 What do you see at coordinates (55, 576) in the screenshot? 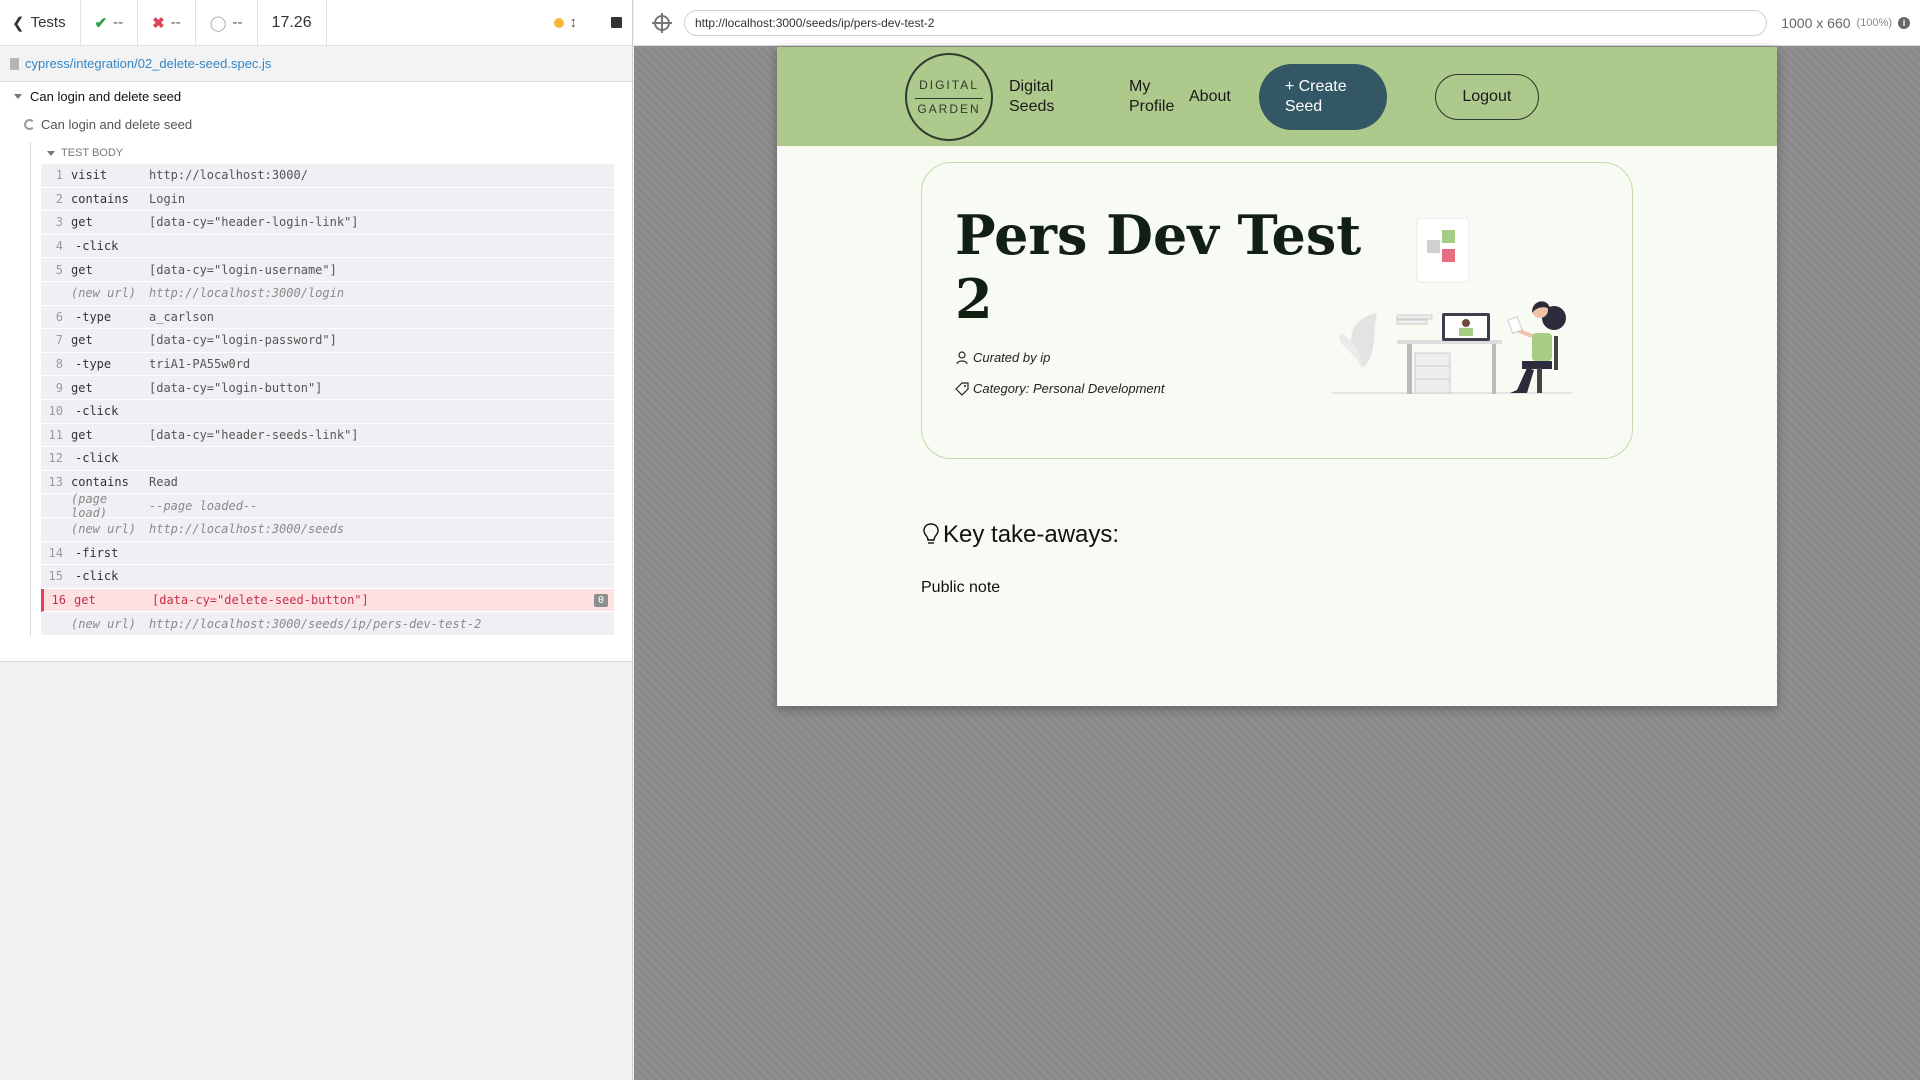
I see `command-number: 15` at bounding box center [55, 576].